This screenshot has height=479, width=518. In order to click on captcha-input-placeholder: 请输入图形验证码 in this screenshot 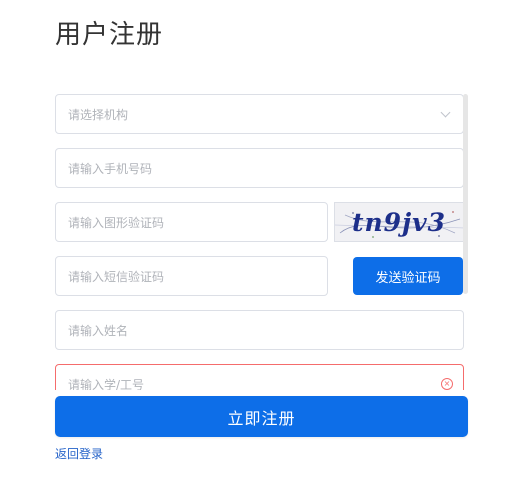, I will do `click(116, 222)`.